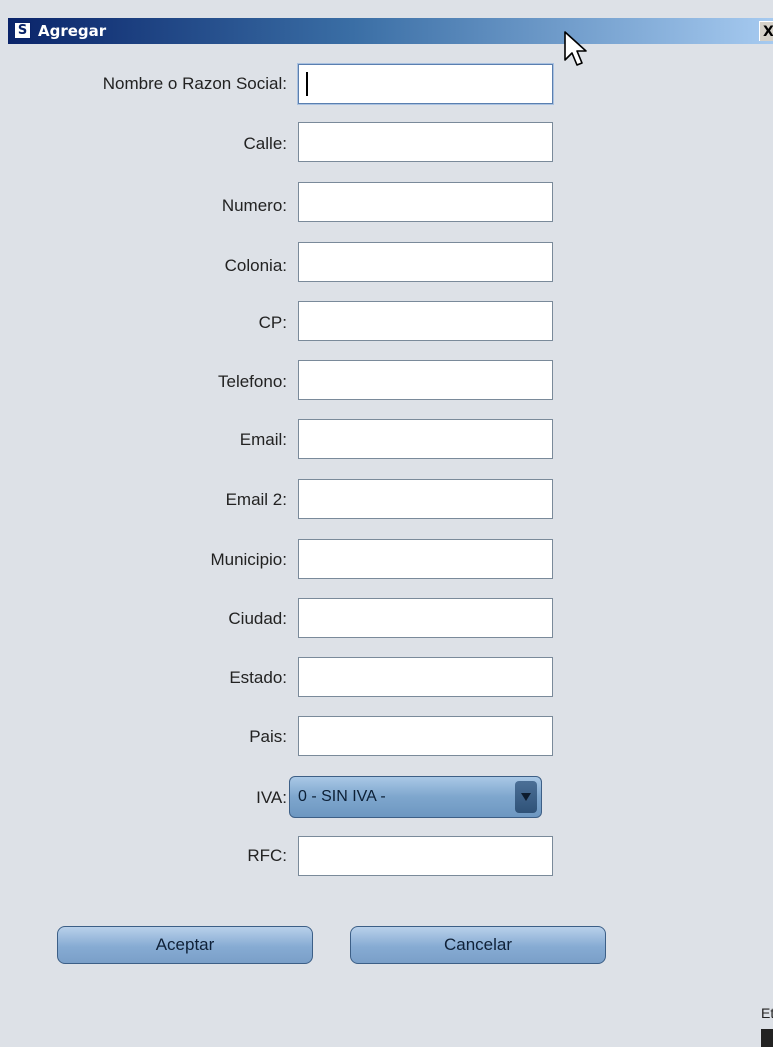 The width and height of the screenshot is (773, 1047). Describe the element at coordinates (425, 84) in the screenshot. I see `nombre-input` at that location.